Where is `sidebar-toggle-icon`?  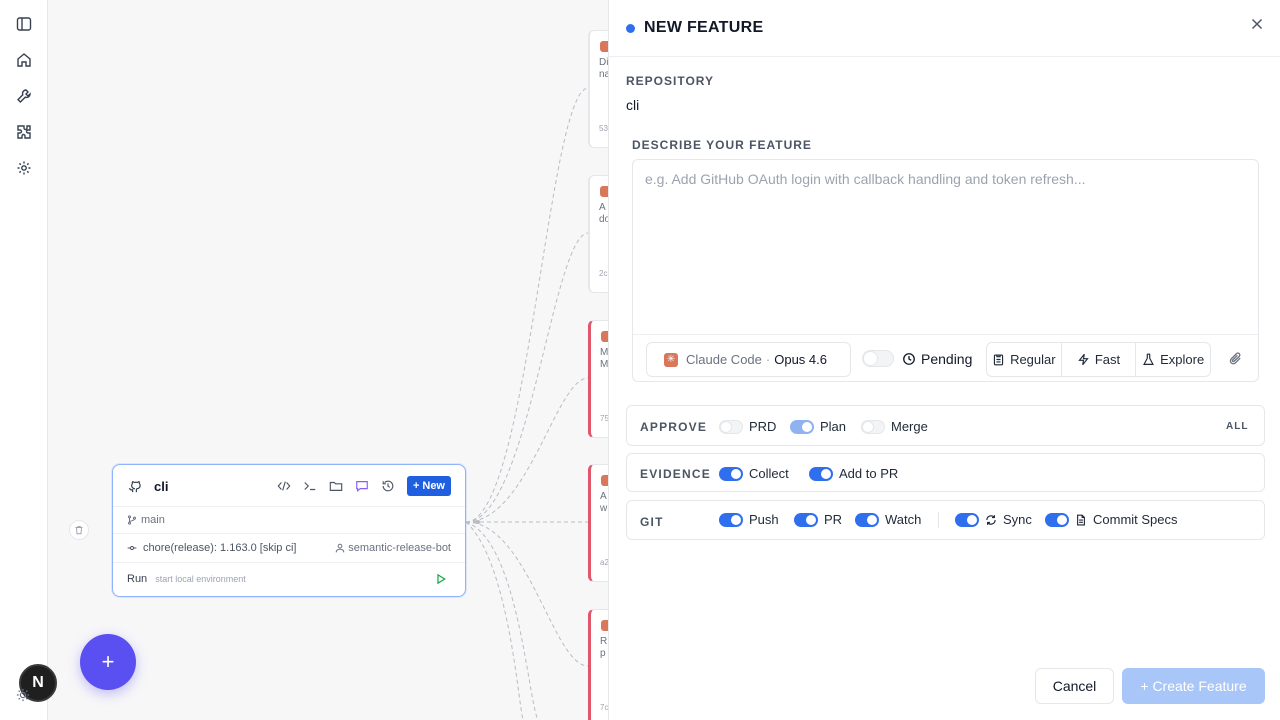
sidebar-toggle-icon is located at coordinates (24, 24).